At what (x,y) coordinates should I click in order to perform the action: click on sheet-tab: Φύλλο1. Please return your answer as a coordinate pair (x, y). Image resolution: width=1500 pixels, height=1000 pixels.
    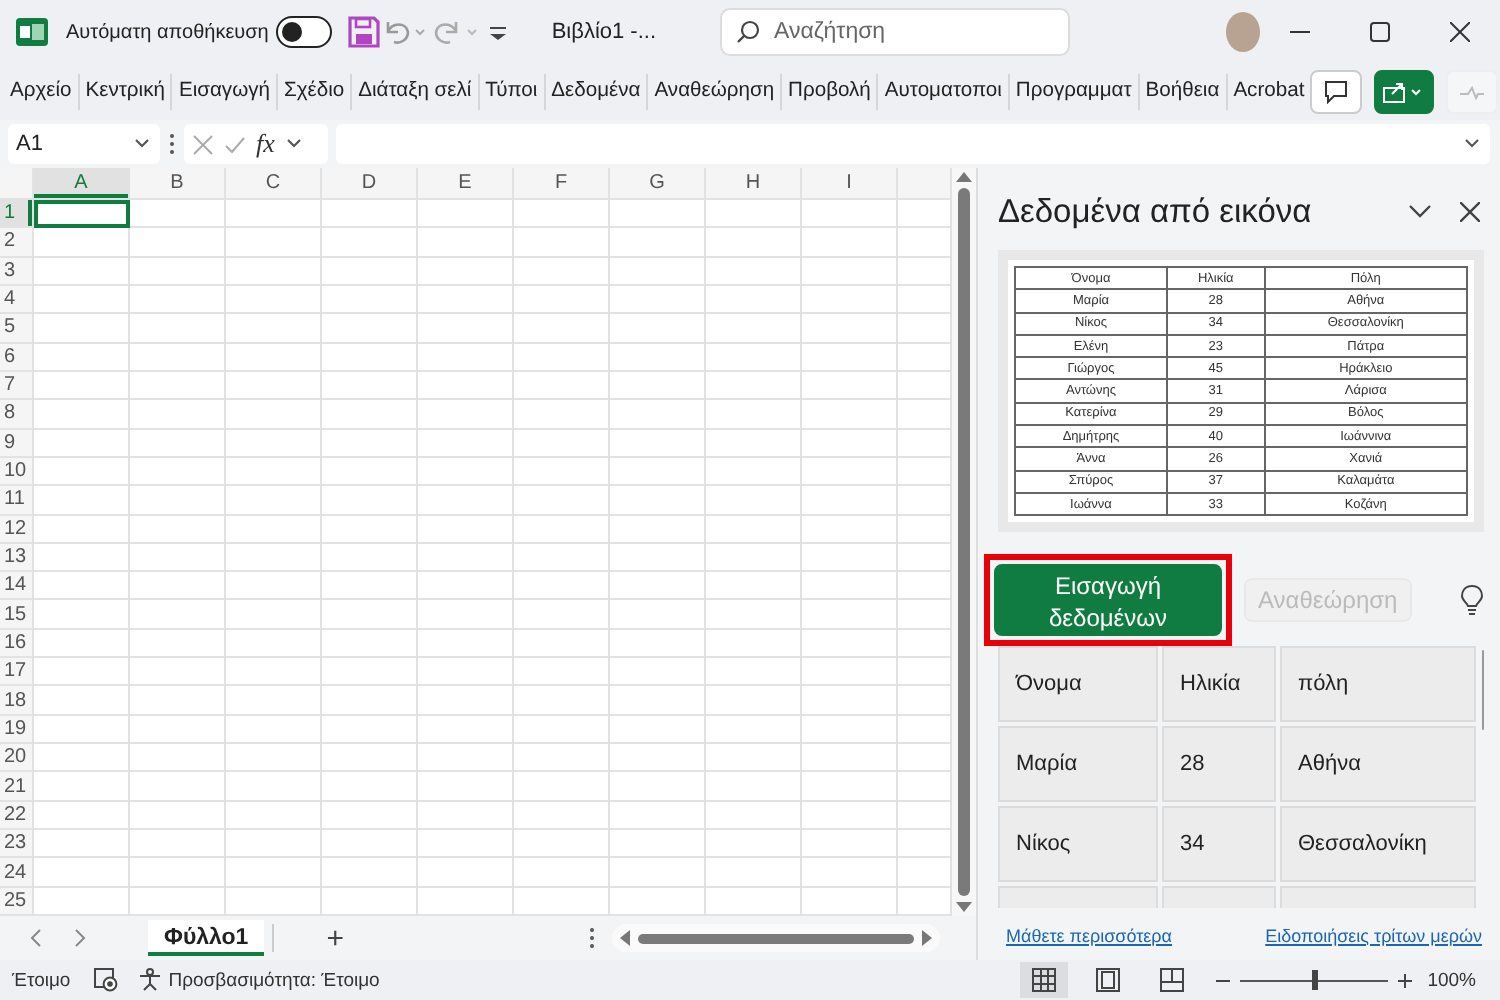
    Looking at the image, I should click on (206, 938).